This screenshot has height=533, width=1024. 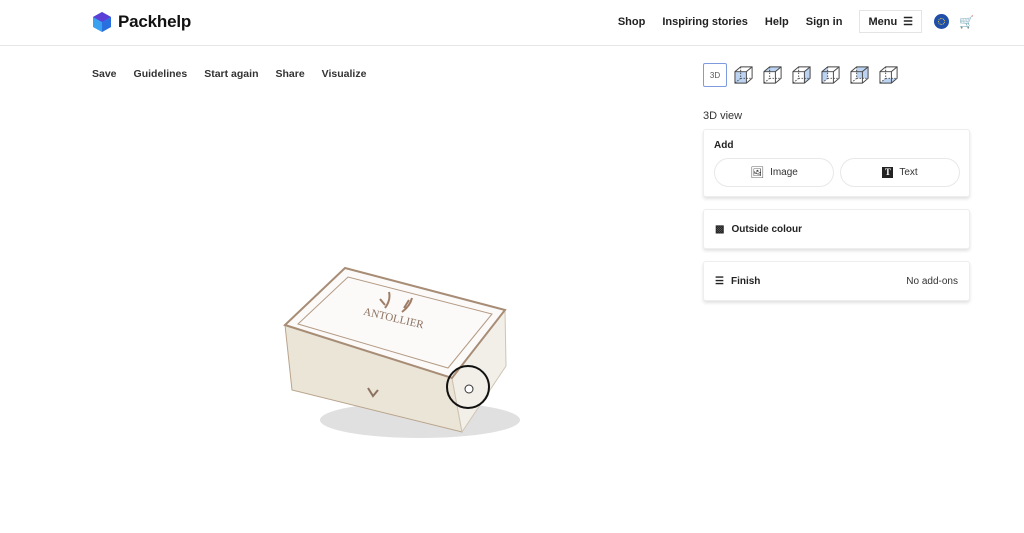 What do you see at coordinates (908, 172) in the screenshot?
I see `add-text-label: Text` at bounding box center [908, 172].